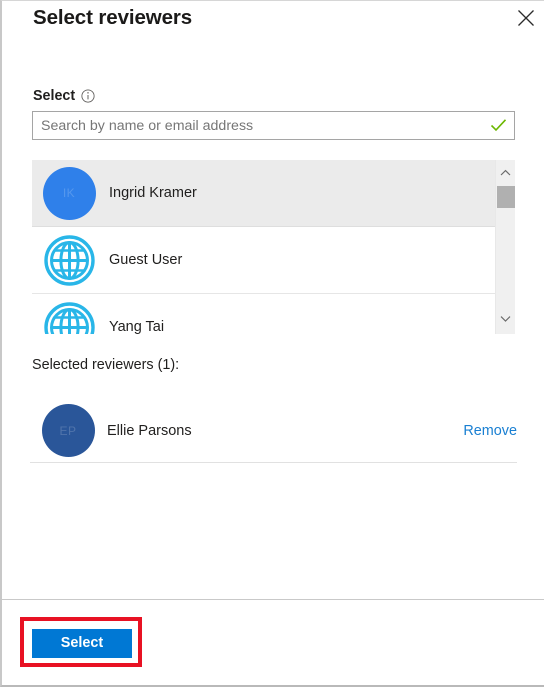  I want to click on list-item: IK Ingrid Kramer, so click(263, 193).